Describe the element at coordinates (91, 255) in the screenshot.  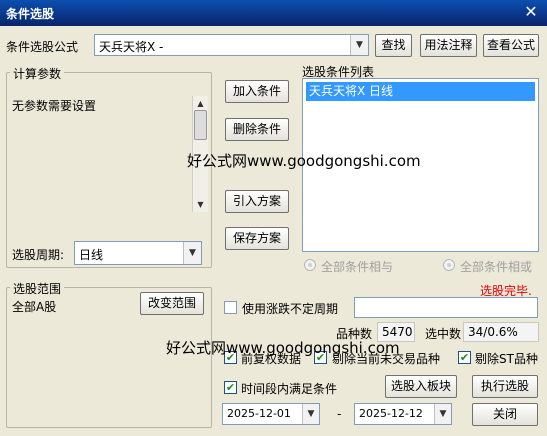
I see `period-select-value: 日线` at that location.